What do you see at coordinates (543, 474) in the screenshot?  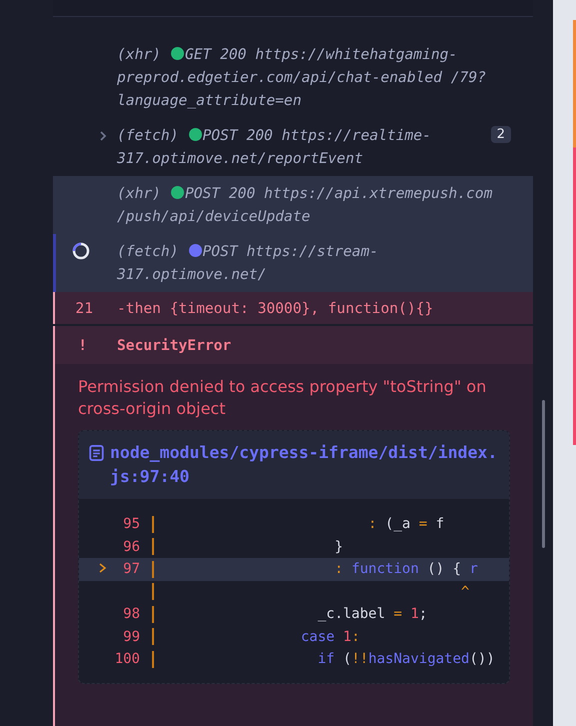 I see `scrollbar-thumb` at bounding box center [543, 474].